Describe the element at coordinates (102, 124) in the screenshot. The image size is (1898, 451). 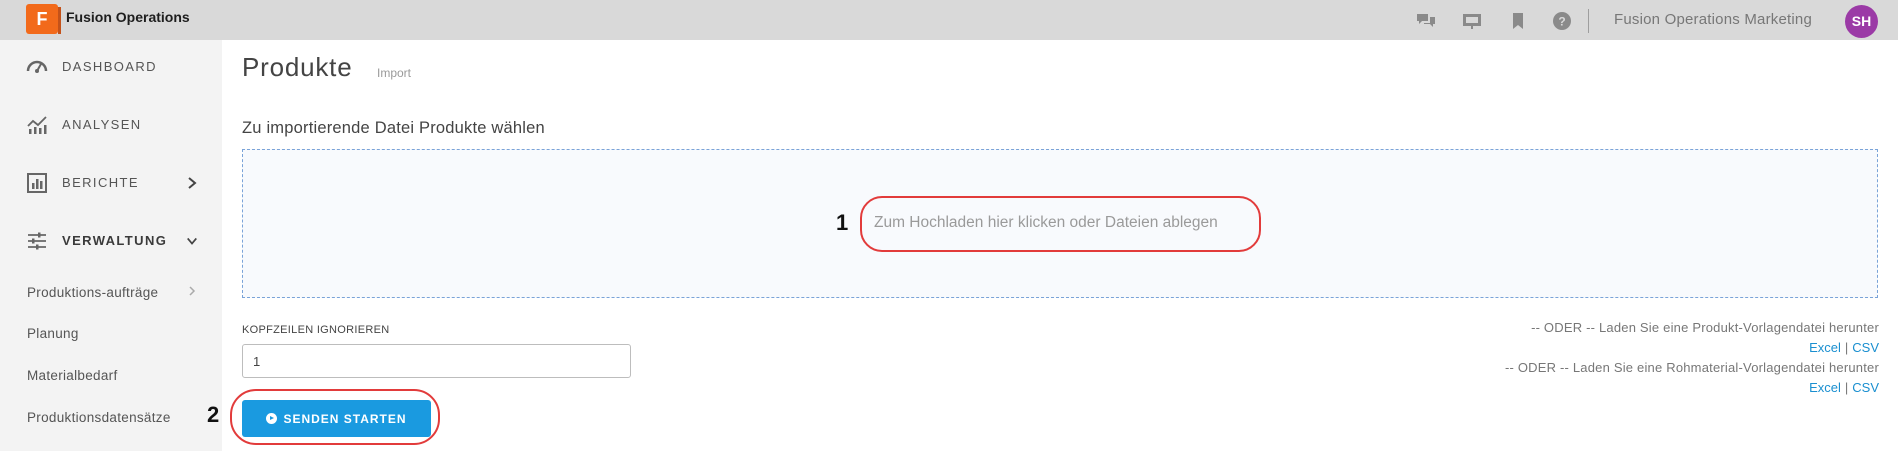
I see `sidebar-item-label: ANALYSEN` at that location.